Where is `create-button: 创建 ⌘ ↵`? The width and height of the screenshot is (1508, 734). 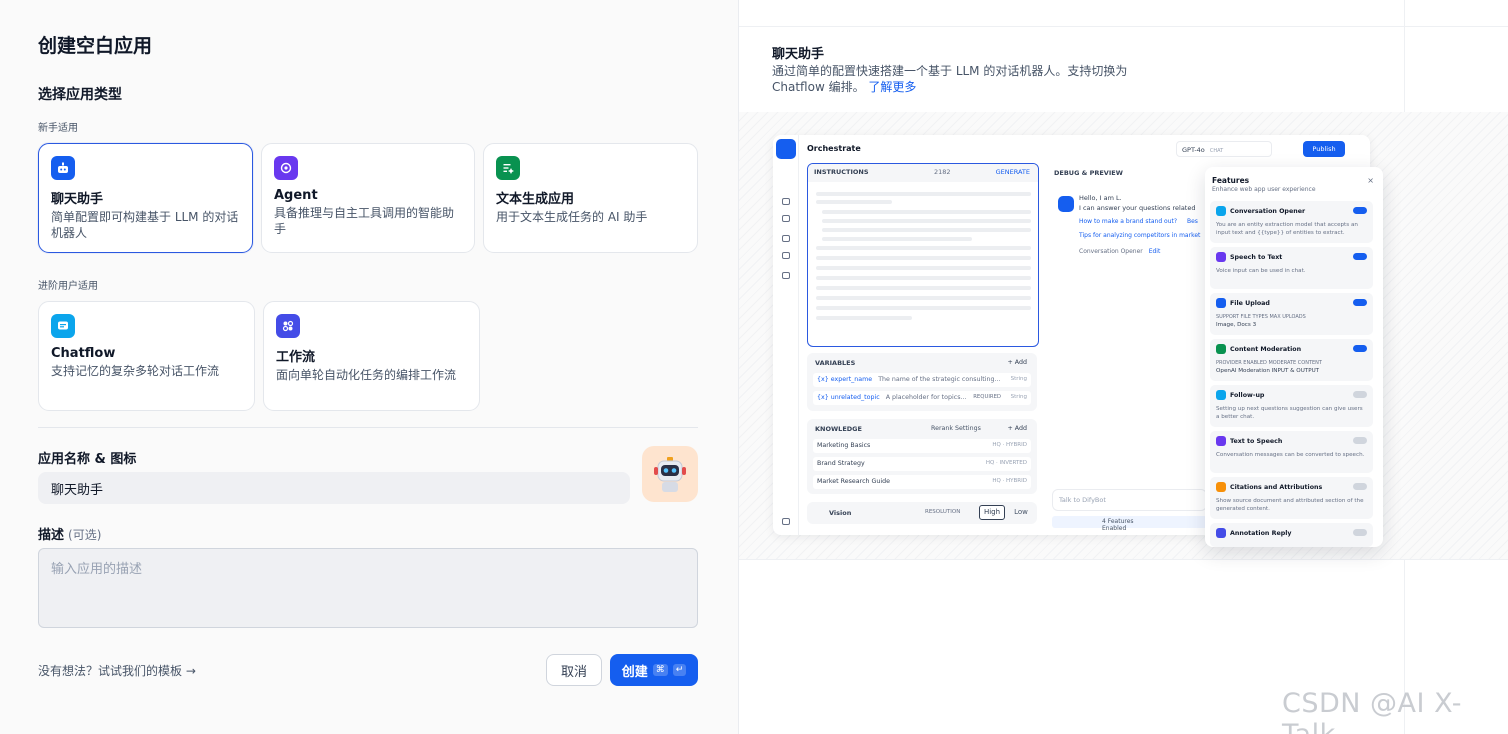 create-button: 创建 ⌘ ↵ is located at coordinates (654, 670).